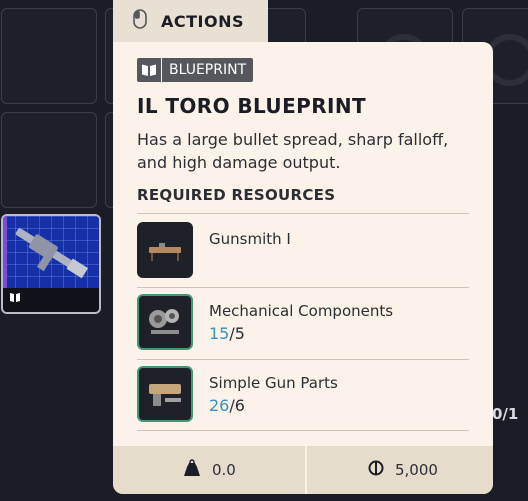 The width and height of the screenshot is (528, 501). Describe the element at coordinates (219, 405) in the screenshot. I see `resource-have: 26` at that location.